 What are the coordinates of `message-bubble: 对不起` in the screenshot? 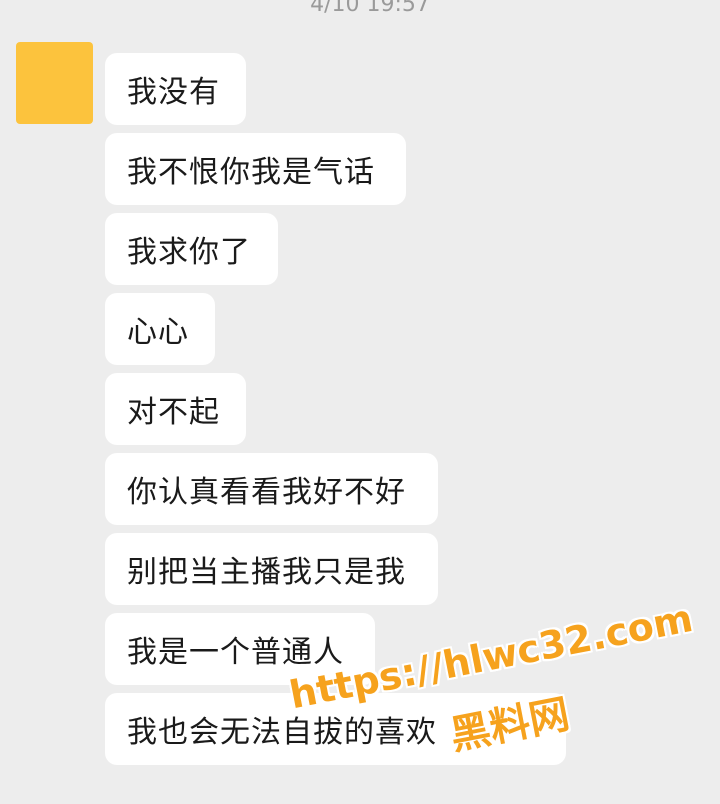 It's located at (175, 409).